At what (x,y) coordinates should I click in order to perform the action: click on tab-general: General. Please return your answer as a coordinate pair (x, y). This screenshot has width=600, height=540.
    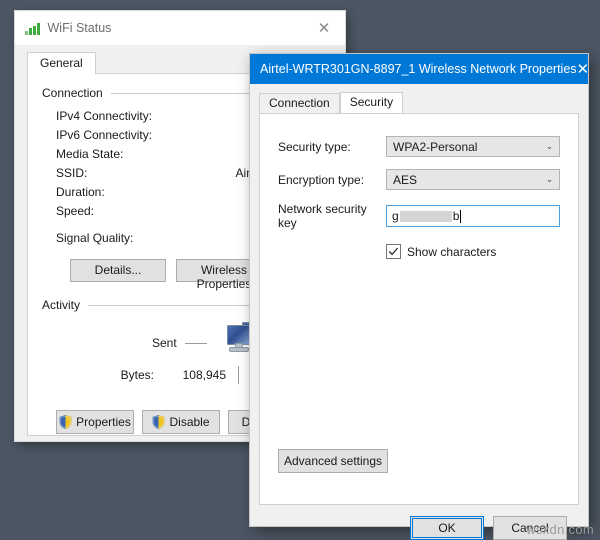
    Looking at the image, I should click on (61, 63).